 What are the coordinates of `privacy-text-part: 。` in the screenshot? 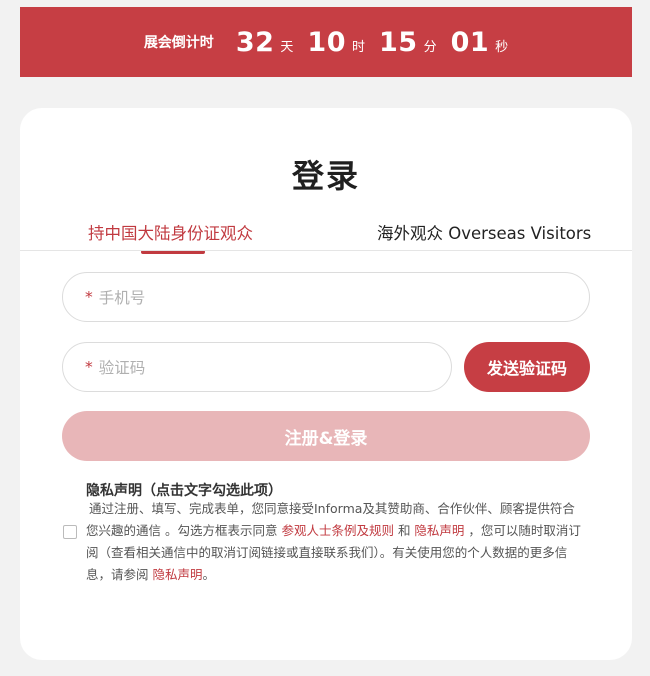 It's located at (209, 574).